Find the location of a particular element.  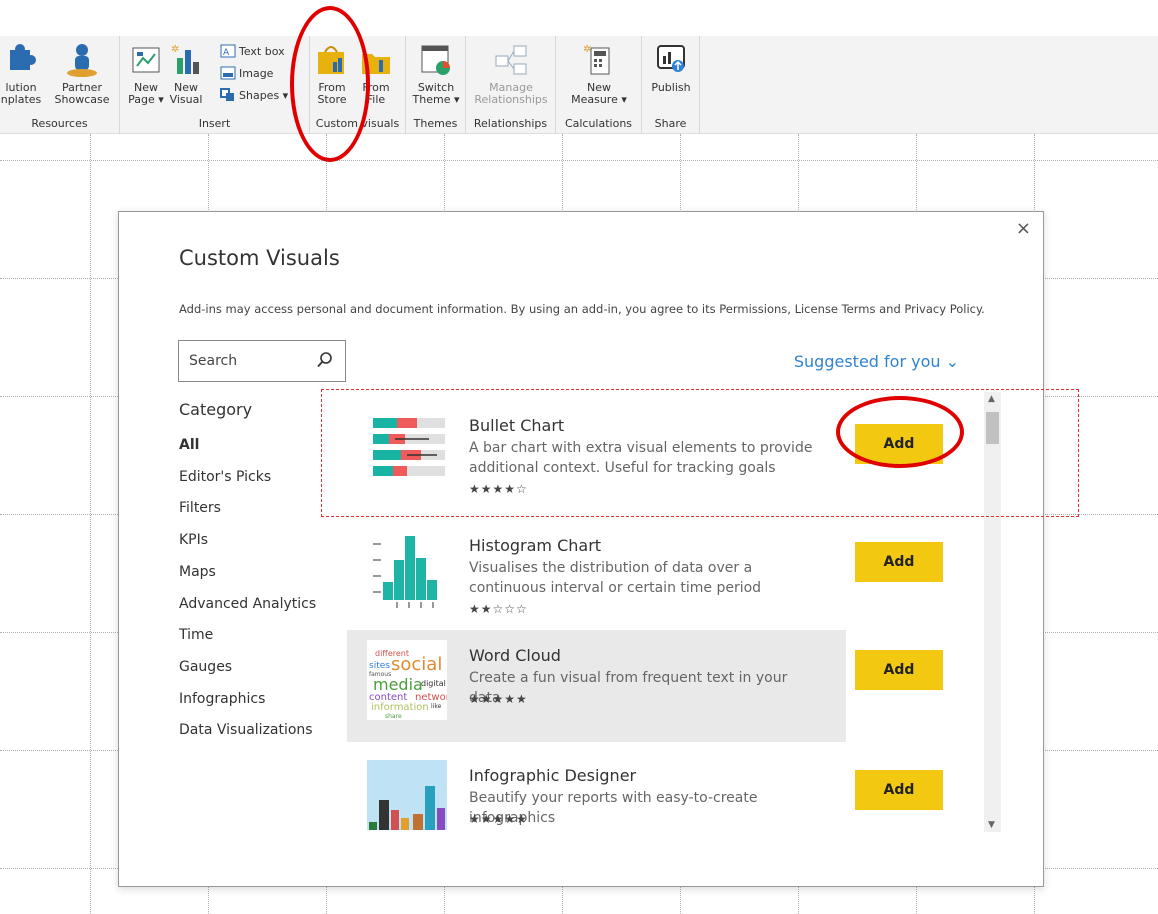

category-filters: Filters is located at coordinates (200, 508).